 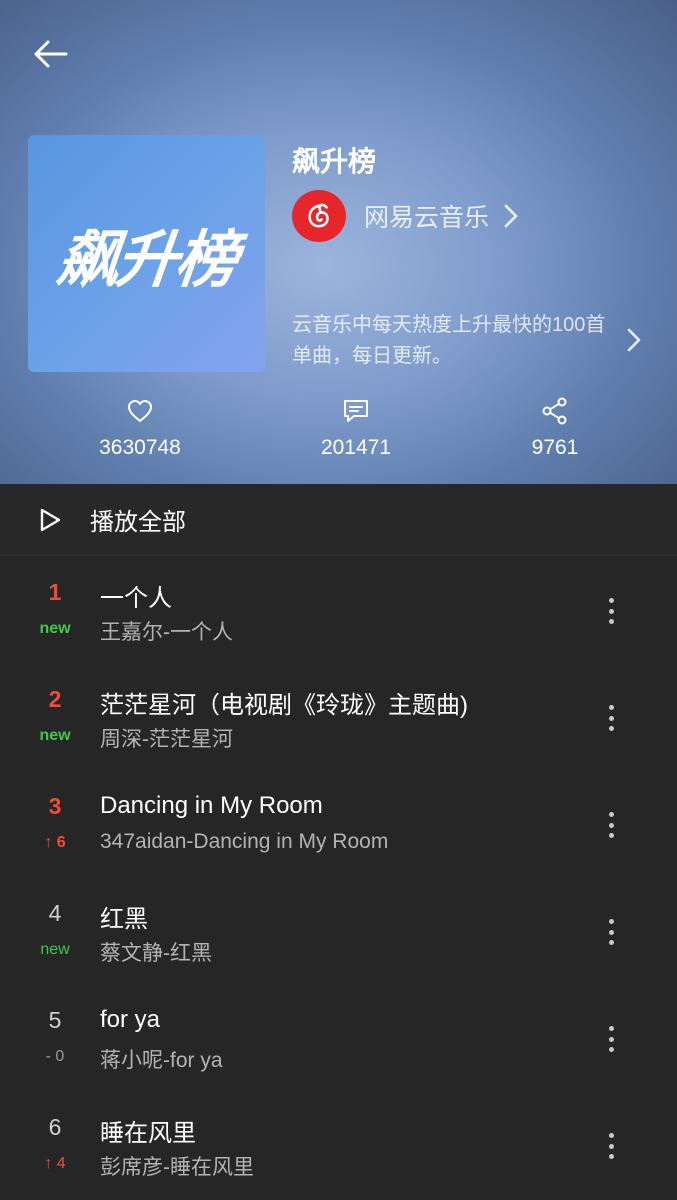 I want to click on song-row: 2 new 茫茫星河（电视剧《玲珑》主题曲) 周深-茫茫星河, so click(x=338, y=717).